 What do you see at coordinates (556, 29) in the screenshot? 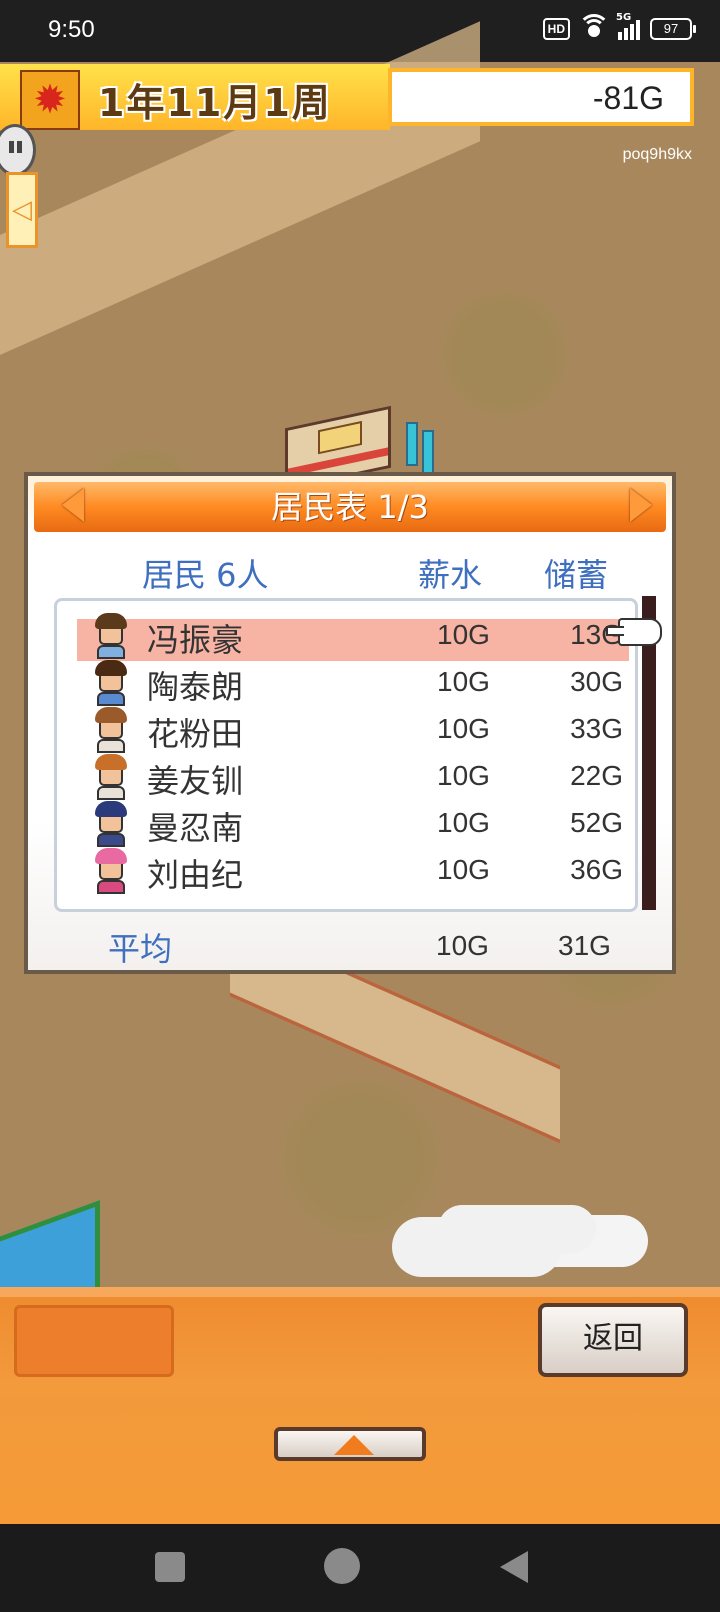
I see `hd-icon: HD` at bounding box center [556, 29].